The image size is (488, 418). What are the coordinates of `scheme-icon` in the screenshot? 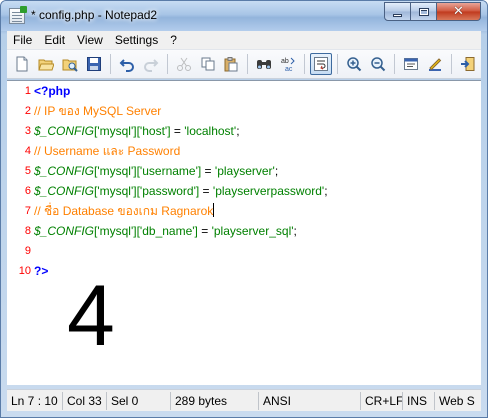 It's located at (411, 64).